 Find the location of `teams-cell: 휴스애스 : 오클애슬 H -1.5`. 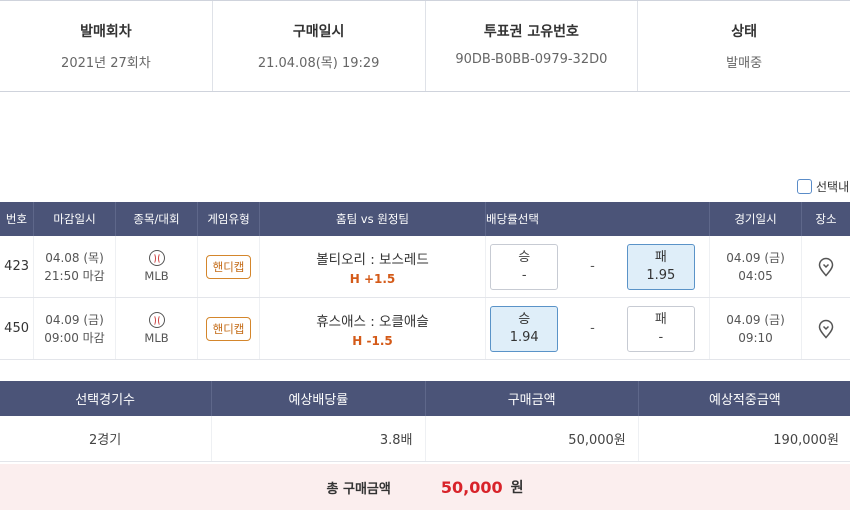

teams-cell: 휴스애스 : 오클애슬 H -1.5 is located at coordinates (373, 328).